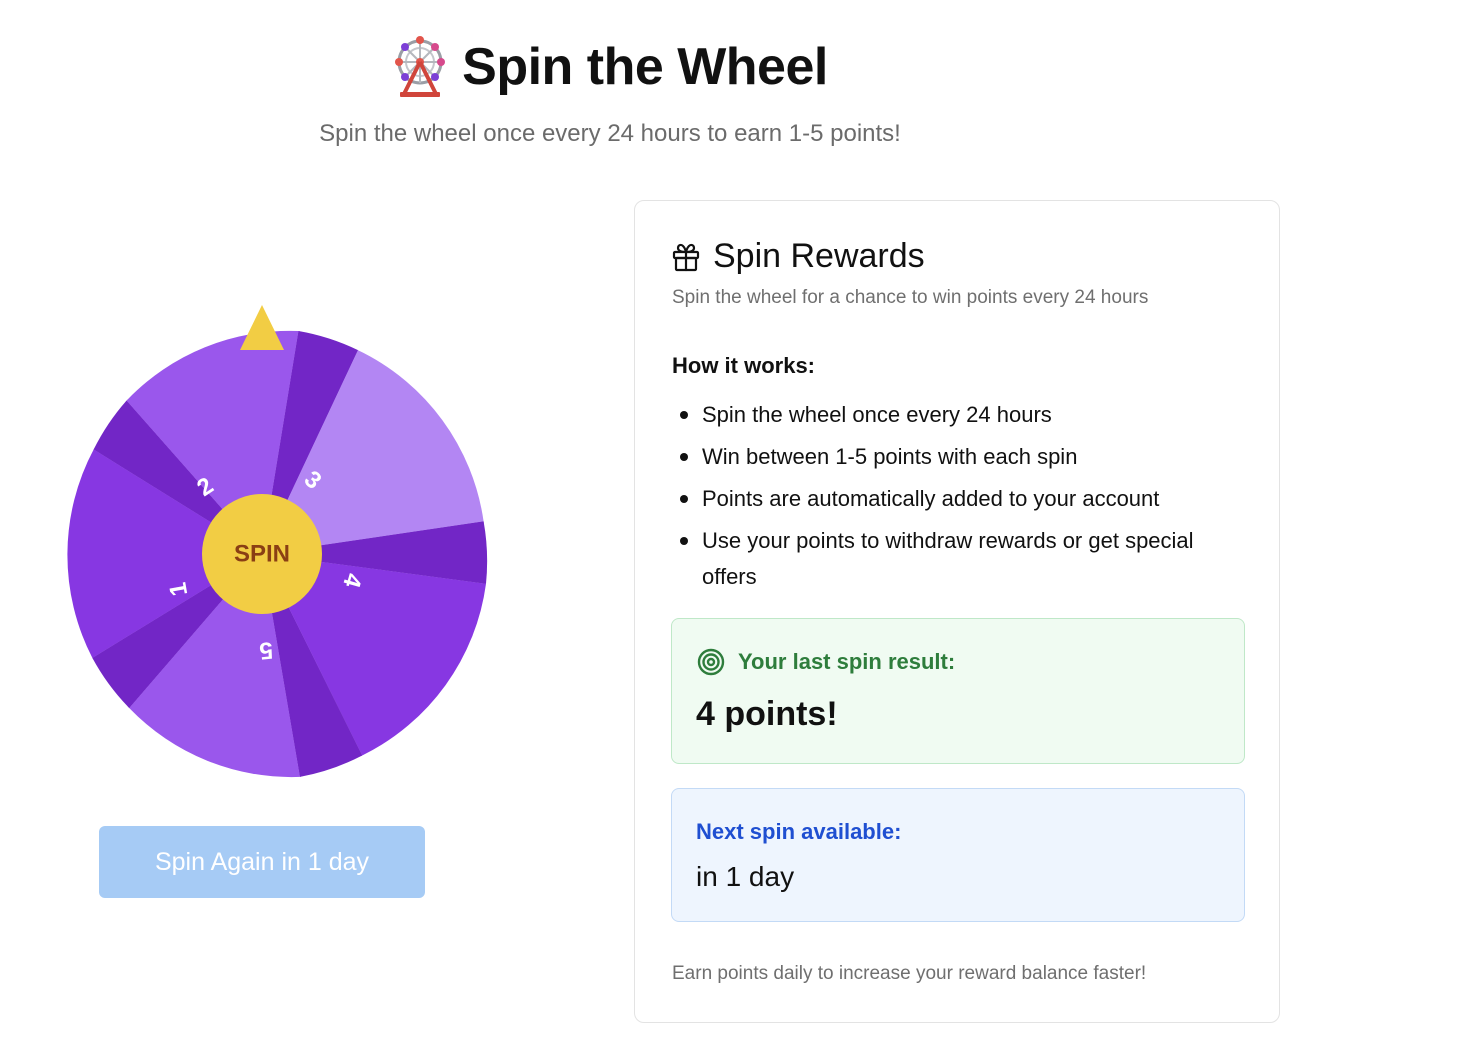 This screenshot has height=1048, width=1476. What do you see at coordinates (799, 831) in the screenshot?
I see `next-spin-label: Next spin available:` at bounding box center [799, 831].